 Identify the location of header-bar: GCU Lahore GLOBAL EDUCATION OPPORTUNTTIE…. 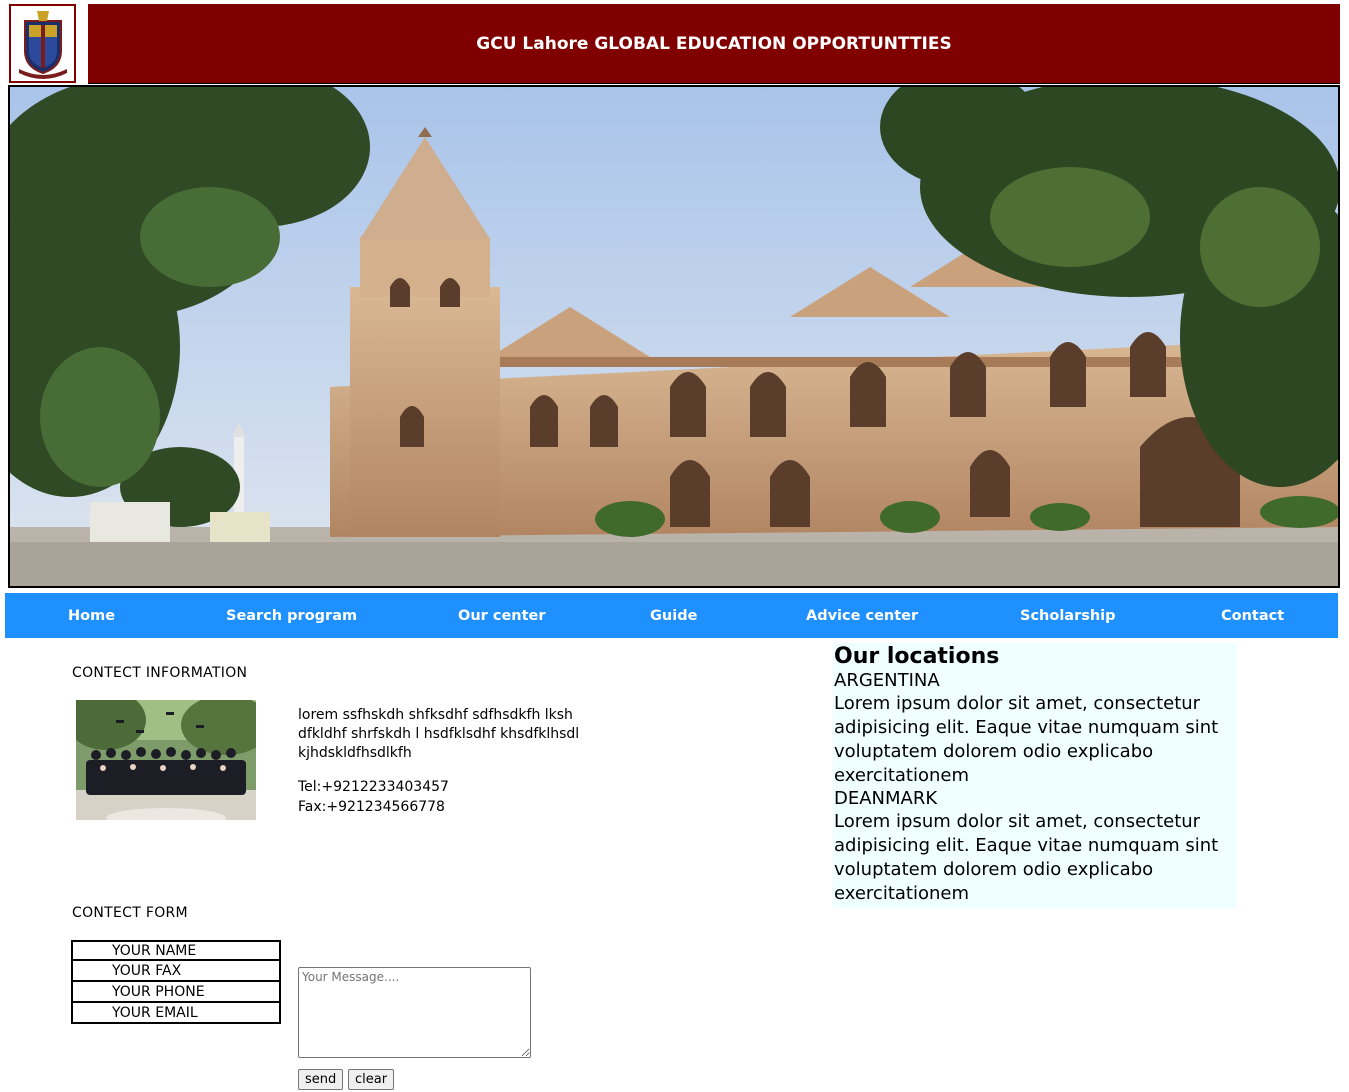
(714, 44).